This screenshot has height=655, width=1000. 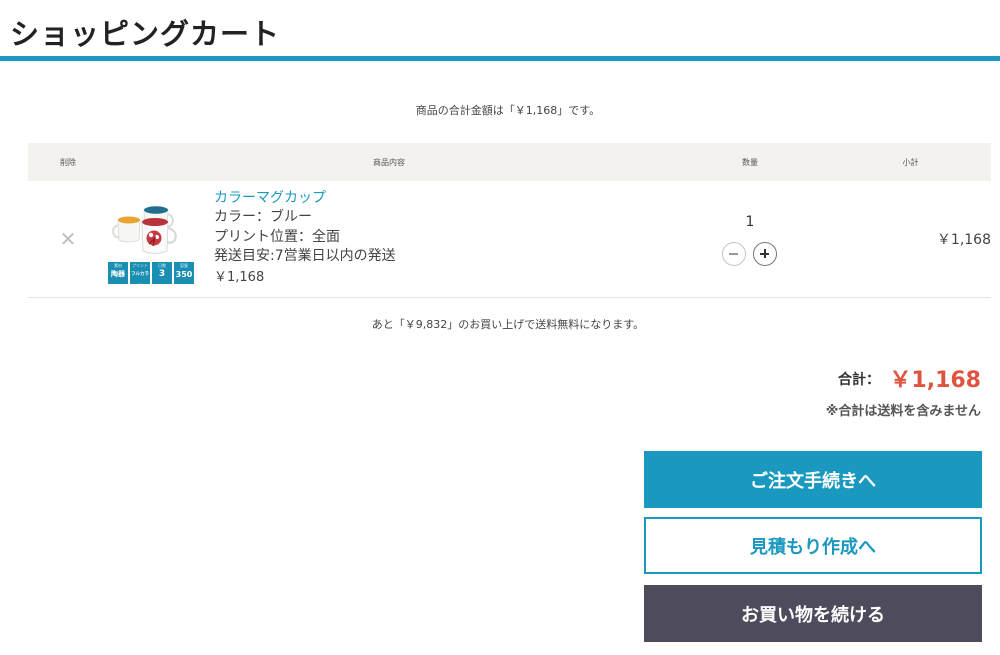 I want to click on page-title: ショッピングカート, so click(x=145, y=34).